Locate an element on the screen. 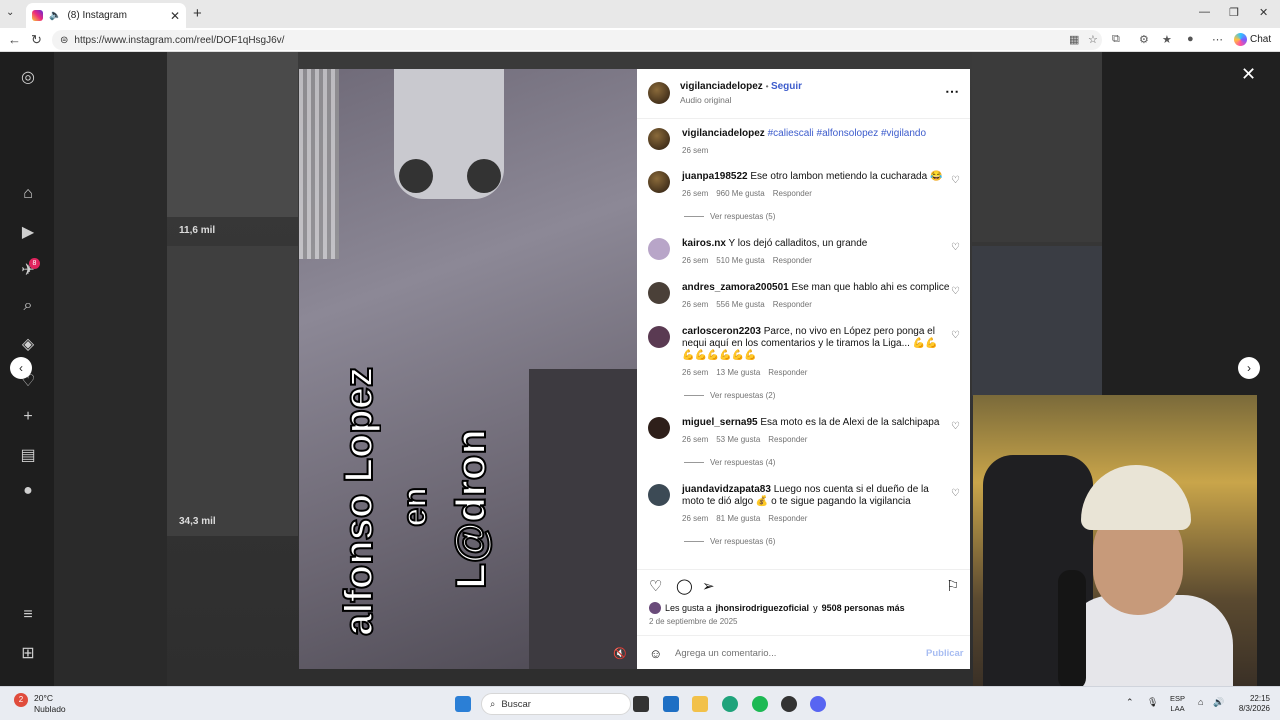 Image resolution: width=1280 pixels, height=720 pixels. publish-button: Publicar is located at coordinates (945, 653).